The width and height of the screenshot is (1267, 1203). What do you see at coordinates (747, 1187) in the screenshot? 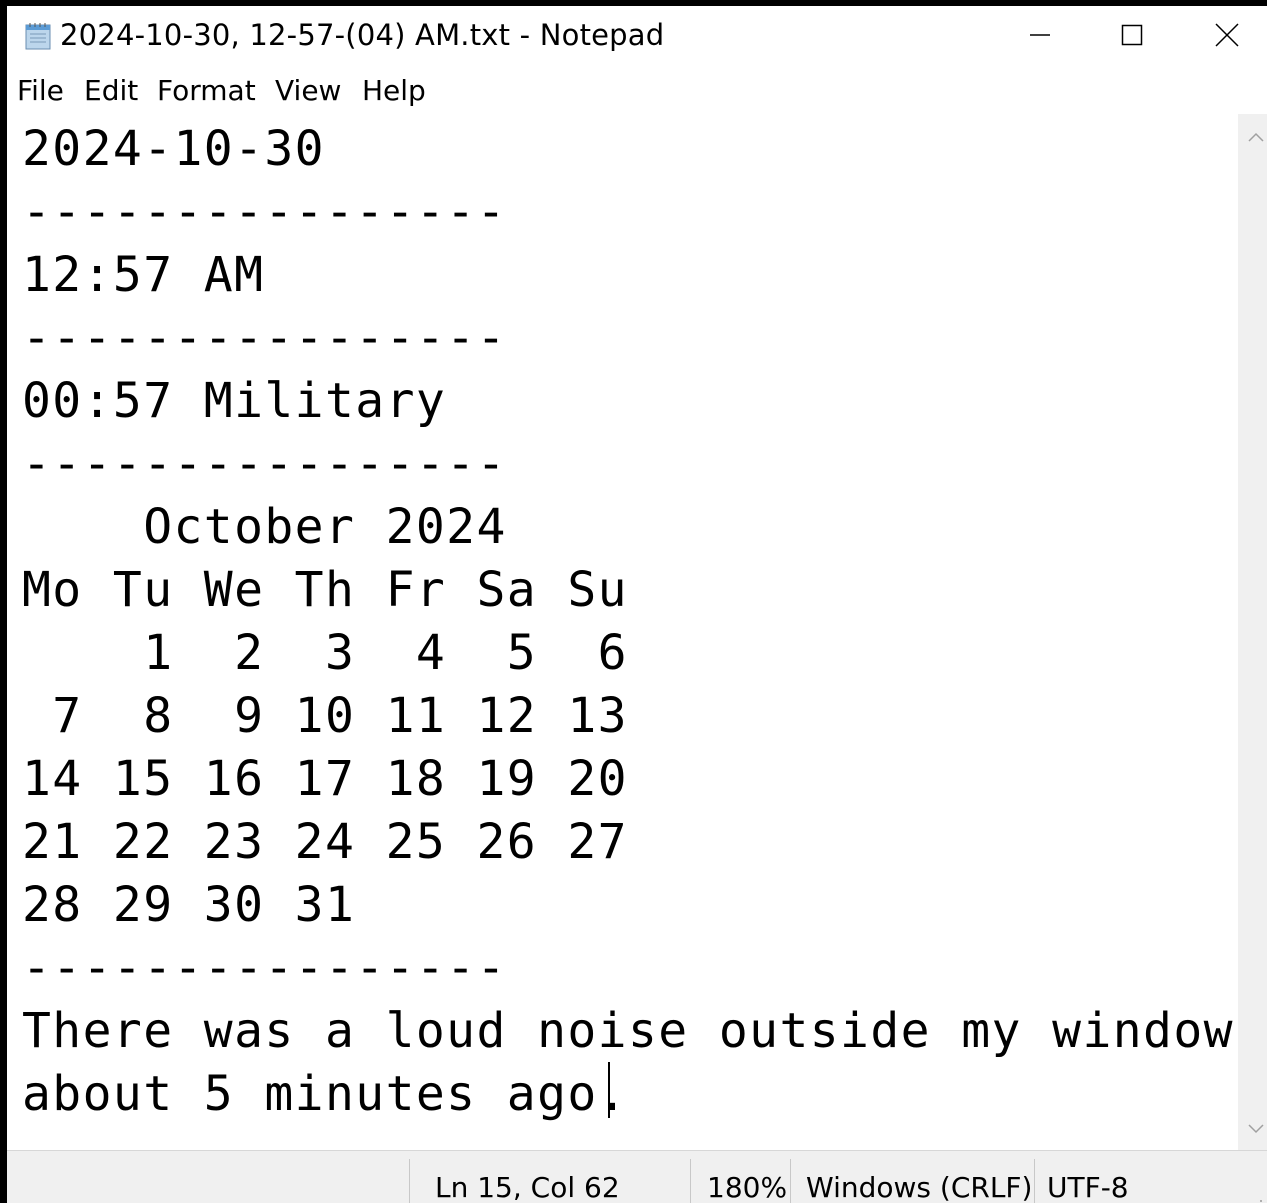
I see `zoom-level: 180%` at bounding box center [747, 1187].